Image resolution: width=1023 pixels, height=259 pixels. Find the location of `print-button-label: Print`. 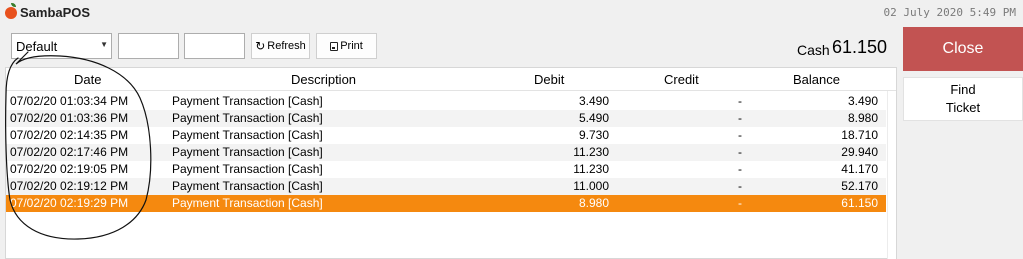

print-button-label: Print is located at coordinates (351, 46).